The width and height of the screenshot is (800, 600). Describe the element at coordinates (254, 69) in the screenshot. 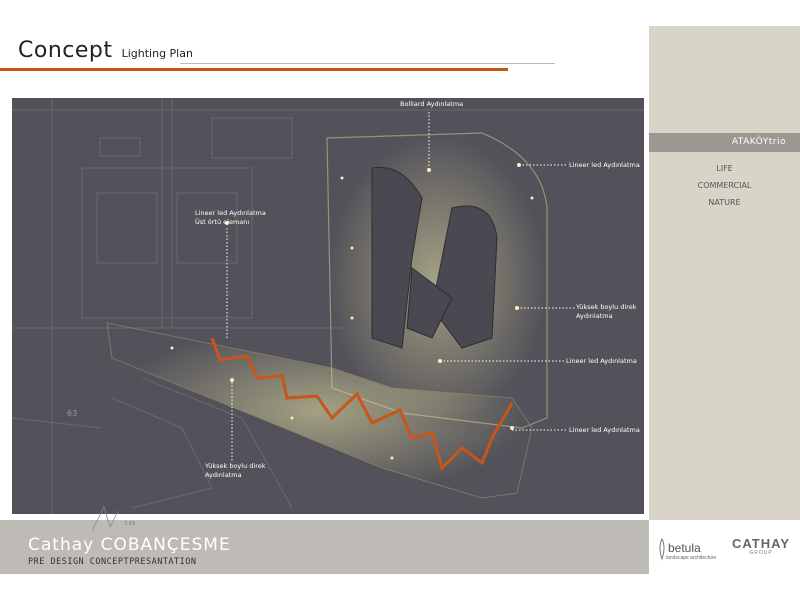

I see `title-accent-rule` at that location.